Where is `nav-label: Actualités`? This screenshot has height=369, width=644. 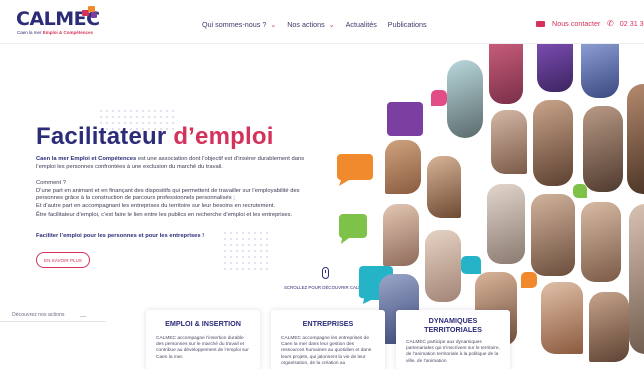 nav-label: Actualités is located at coordinates (361, 24).